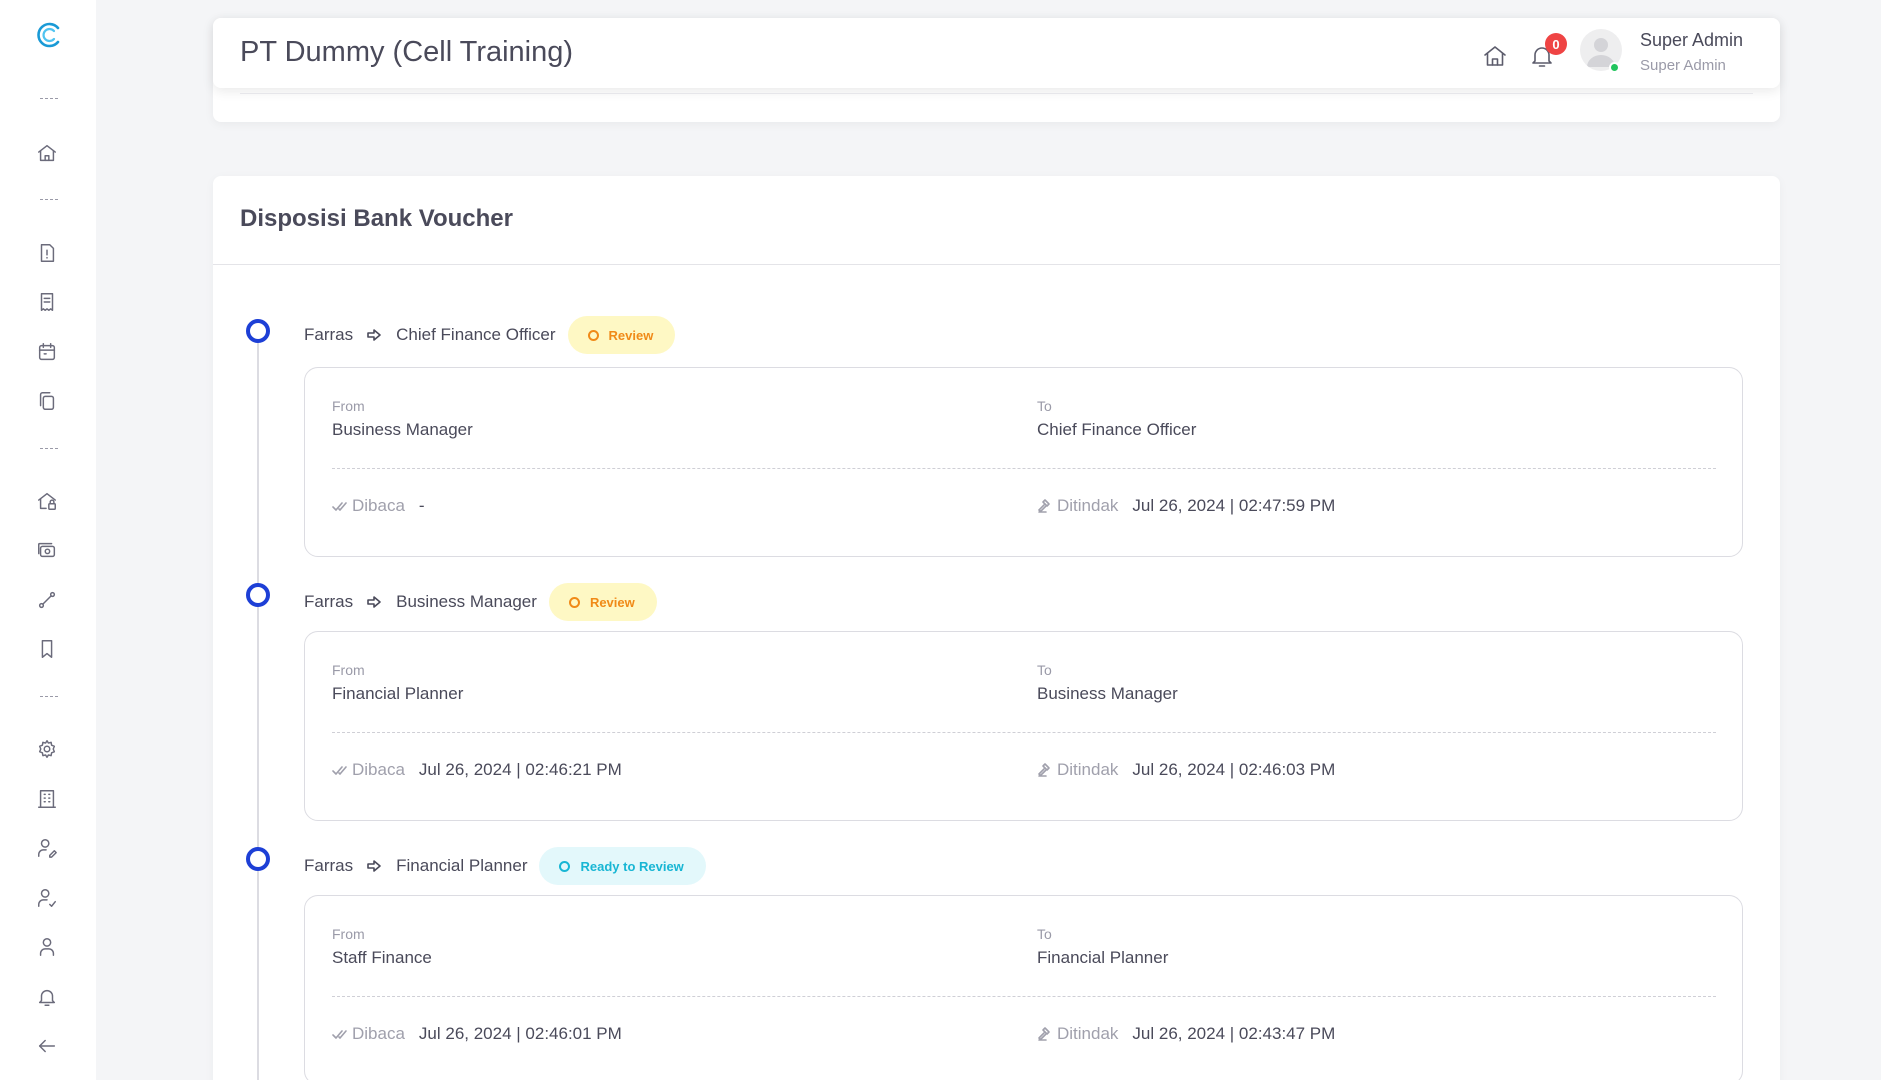  I want to click on sidebar, so click(48, 540).